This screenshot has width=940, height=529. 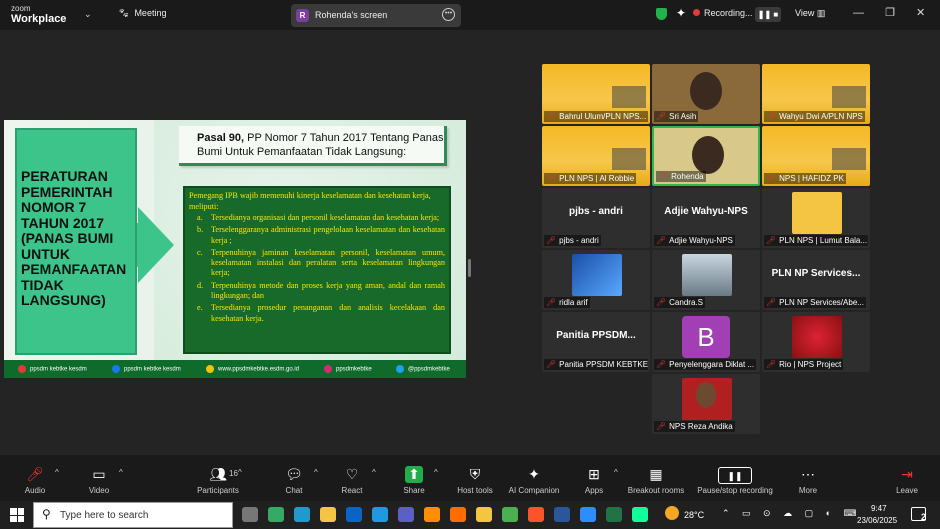 I want to click on participant-tile: 🎤︎ Sri Asih, so click(x=706, y=94).